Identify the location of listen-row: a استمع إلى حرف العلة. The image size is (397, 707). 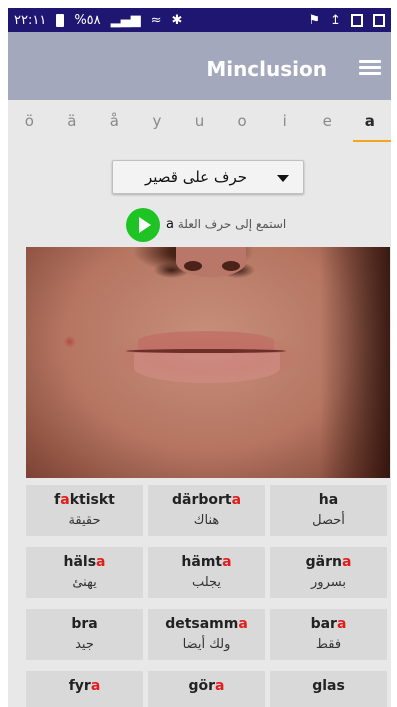
(226, 225).